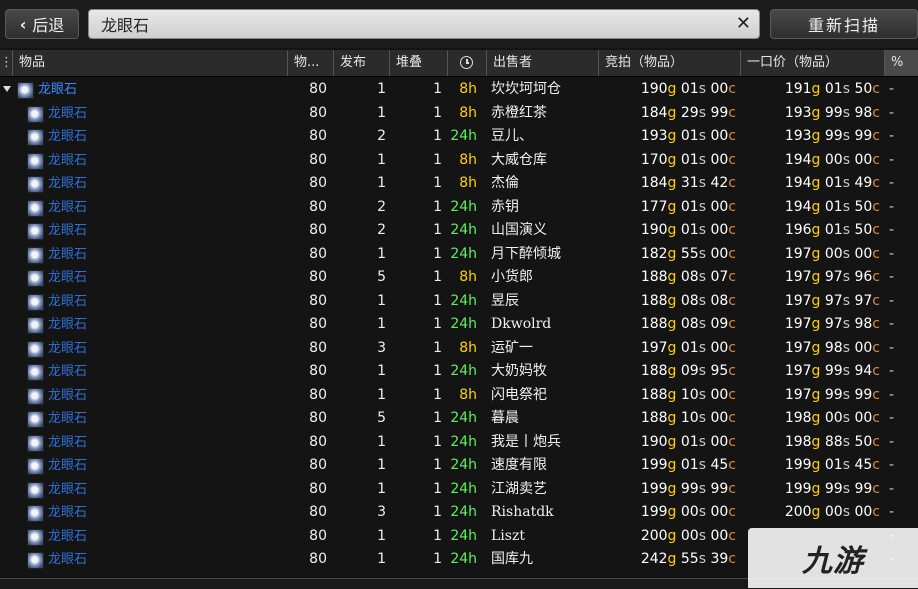 This screenshot has height=589, width=918. Describe the element at coordinates (318, 488) in the screenshot. I see `item-level: 80` at that location.